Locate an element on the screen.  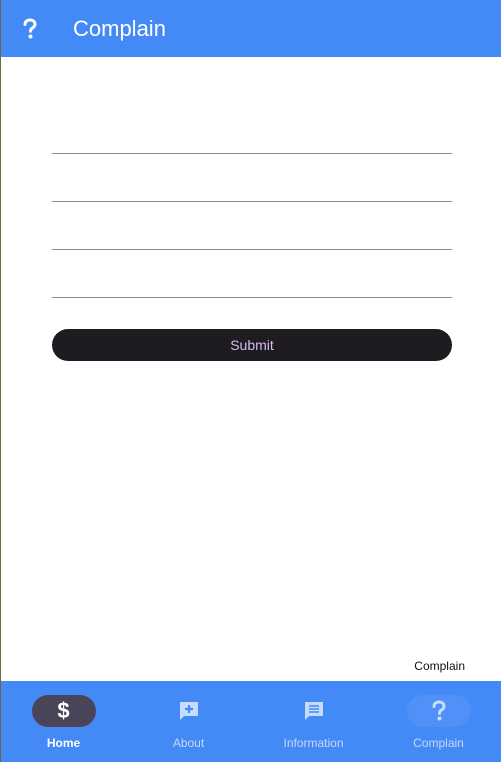
add-comment-icon is located at coordinates (188, 711).